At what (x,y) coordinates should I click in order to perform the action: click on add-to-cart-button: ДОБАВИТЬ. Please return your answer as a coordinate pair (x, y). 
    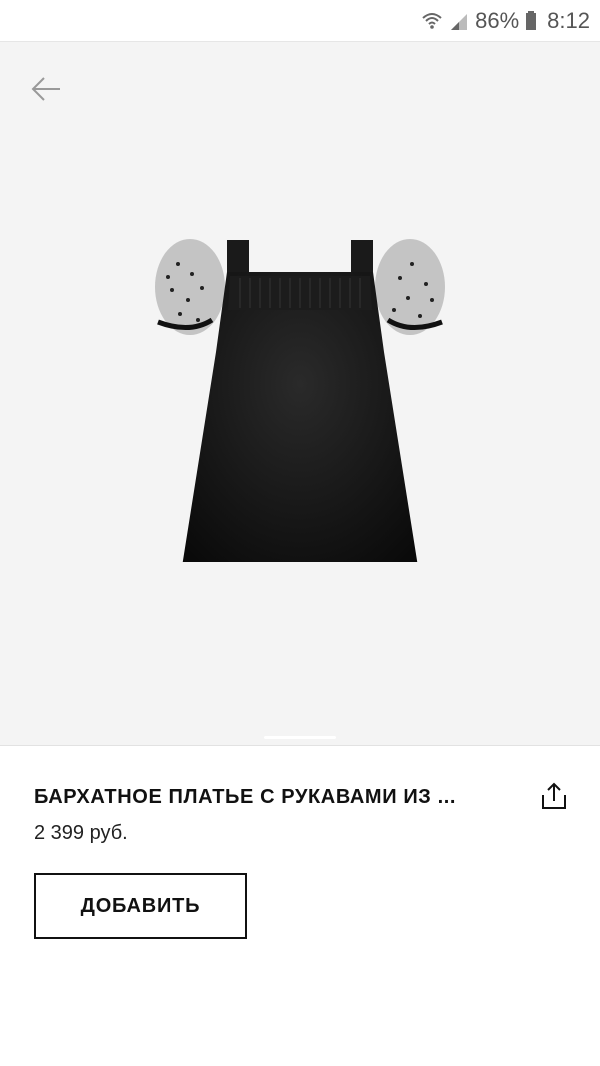
    Looking at the image, I should click on (140, 906).